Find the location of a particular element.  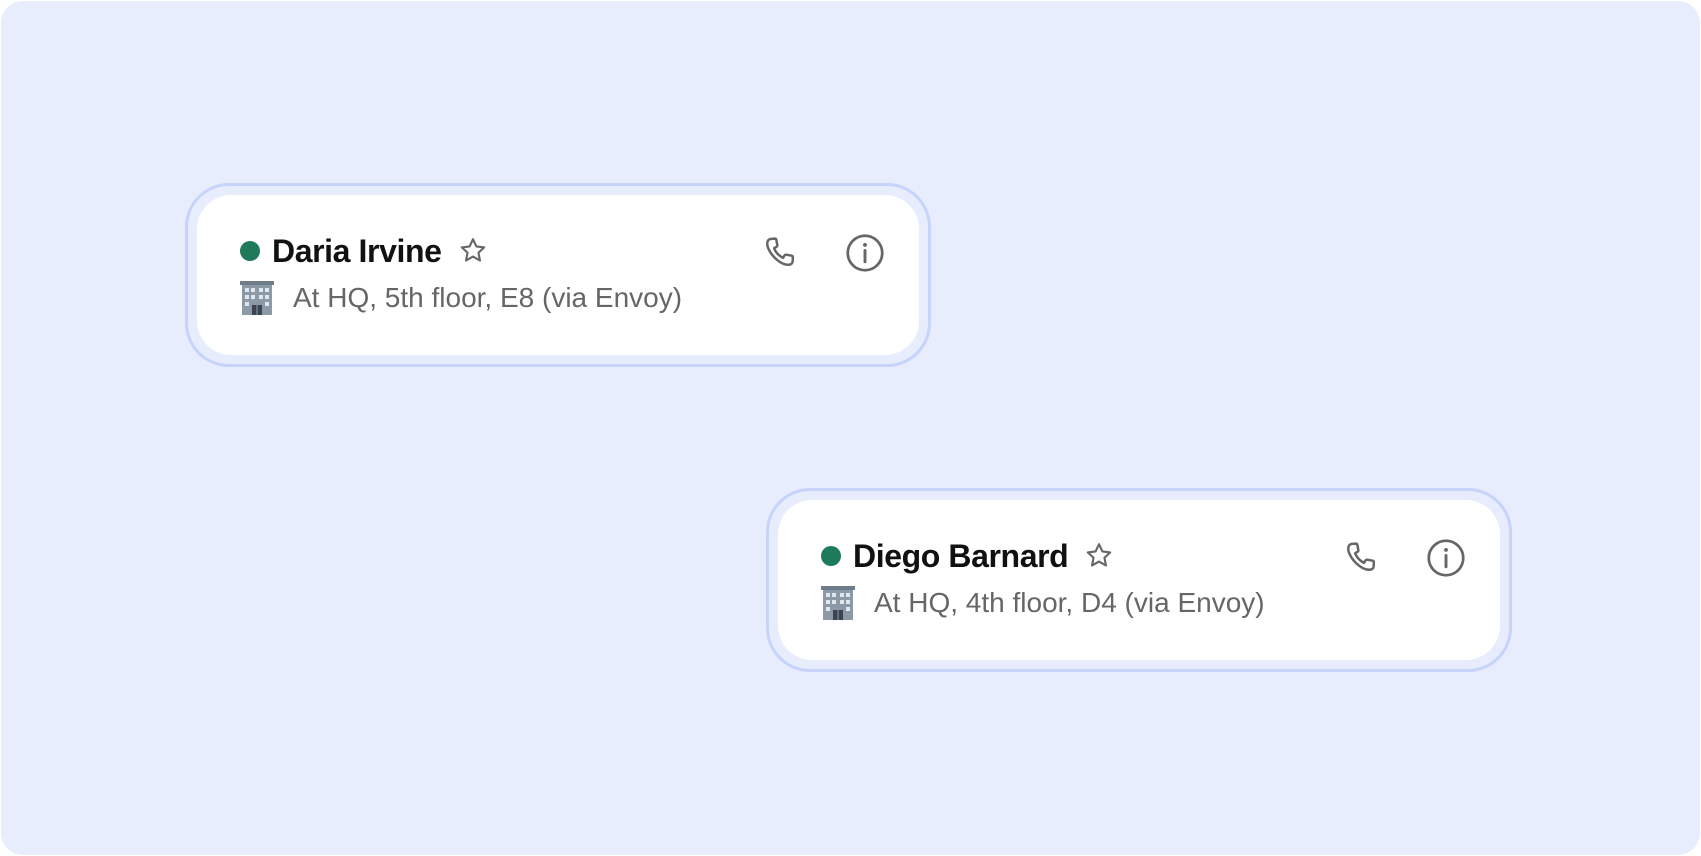

contact-name-row: Daria Irvine is located at coordinates (365, 251).